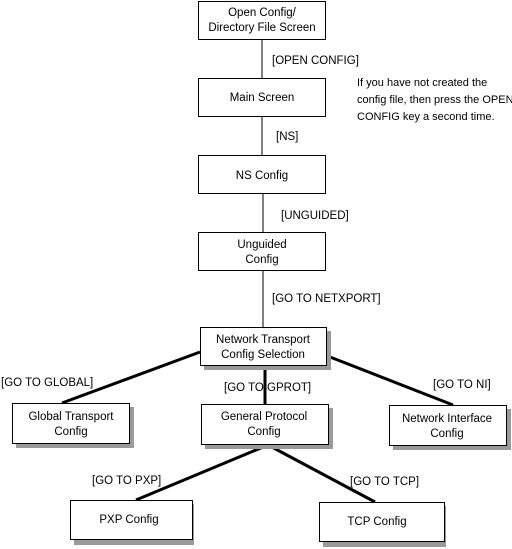 Image resolution: width=512 pixels, height=549 pixels. I want to click on svg-text: Open Config/, so click(262, 13).